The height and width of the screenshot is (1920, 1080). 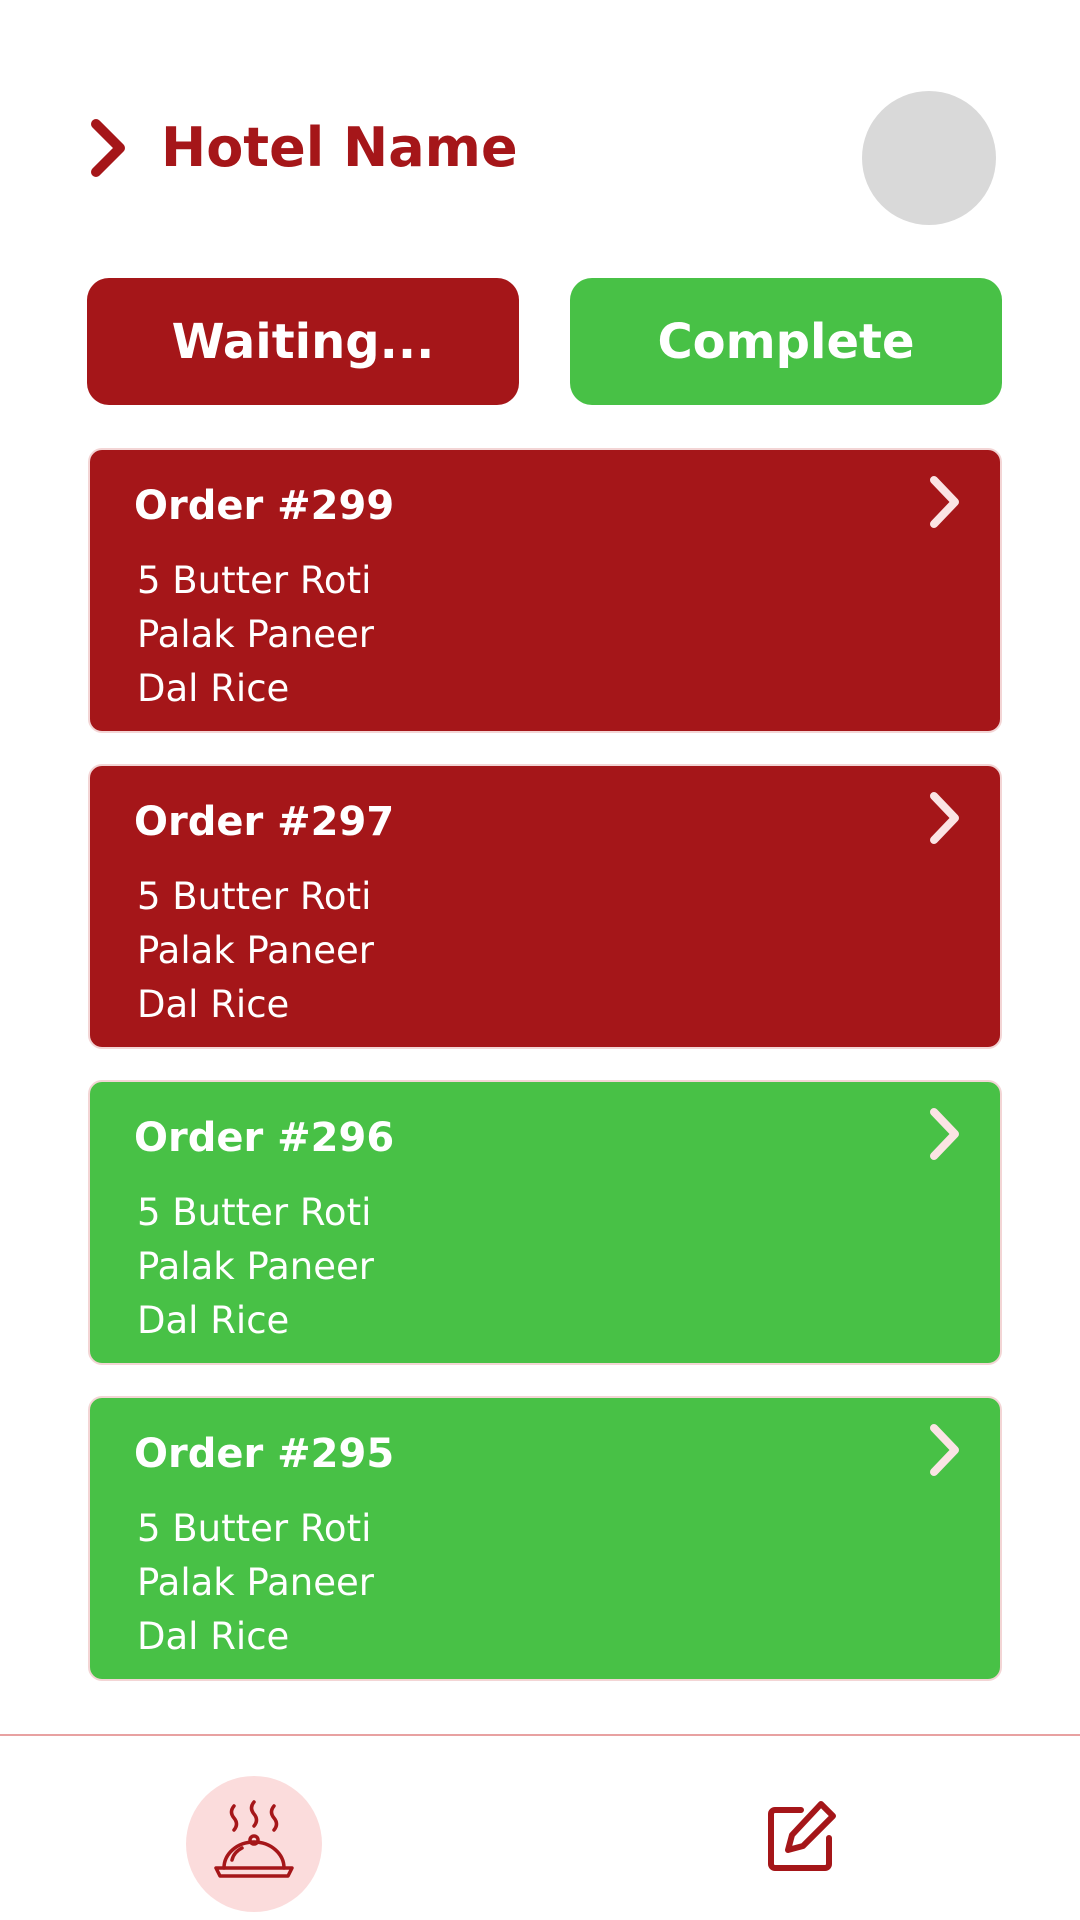 I want to click on order-title: Order #297, so click(x=264, y=822).